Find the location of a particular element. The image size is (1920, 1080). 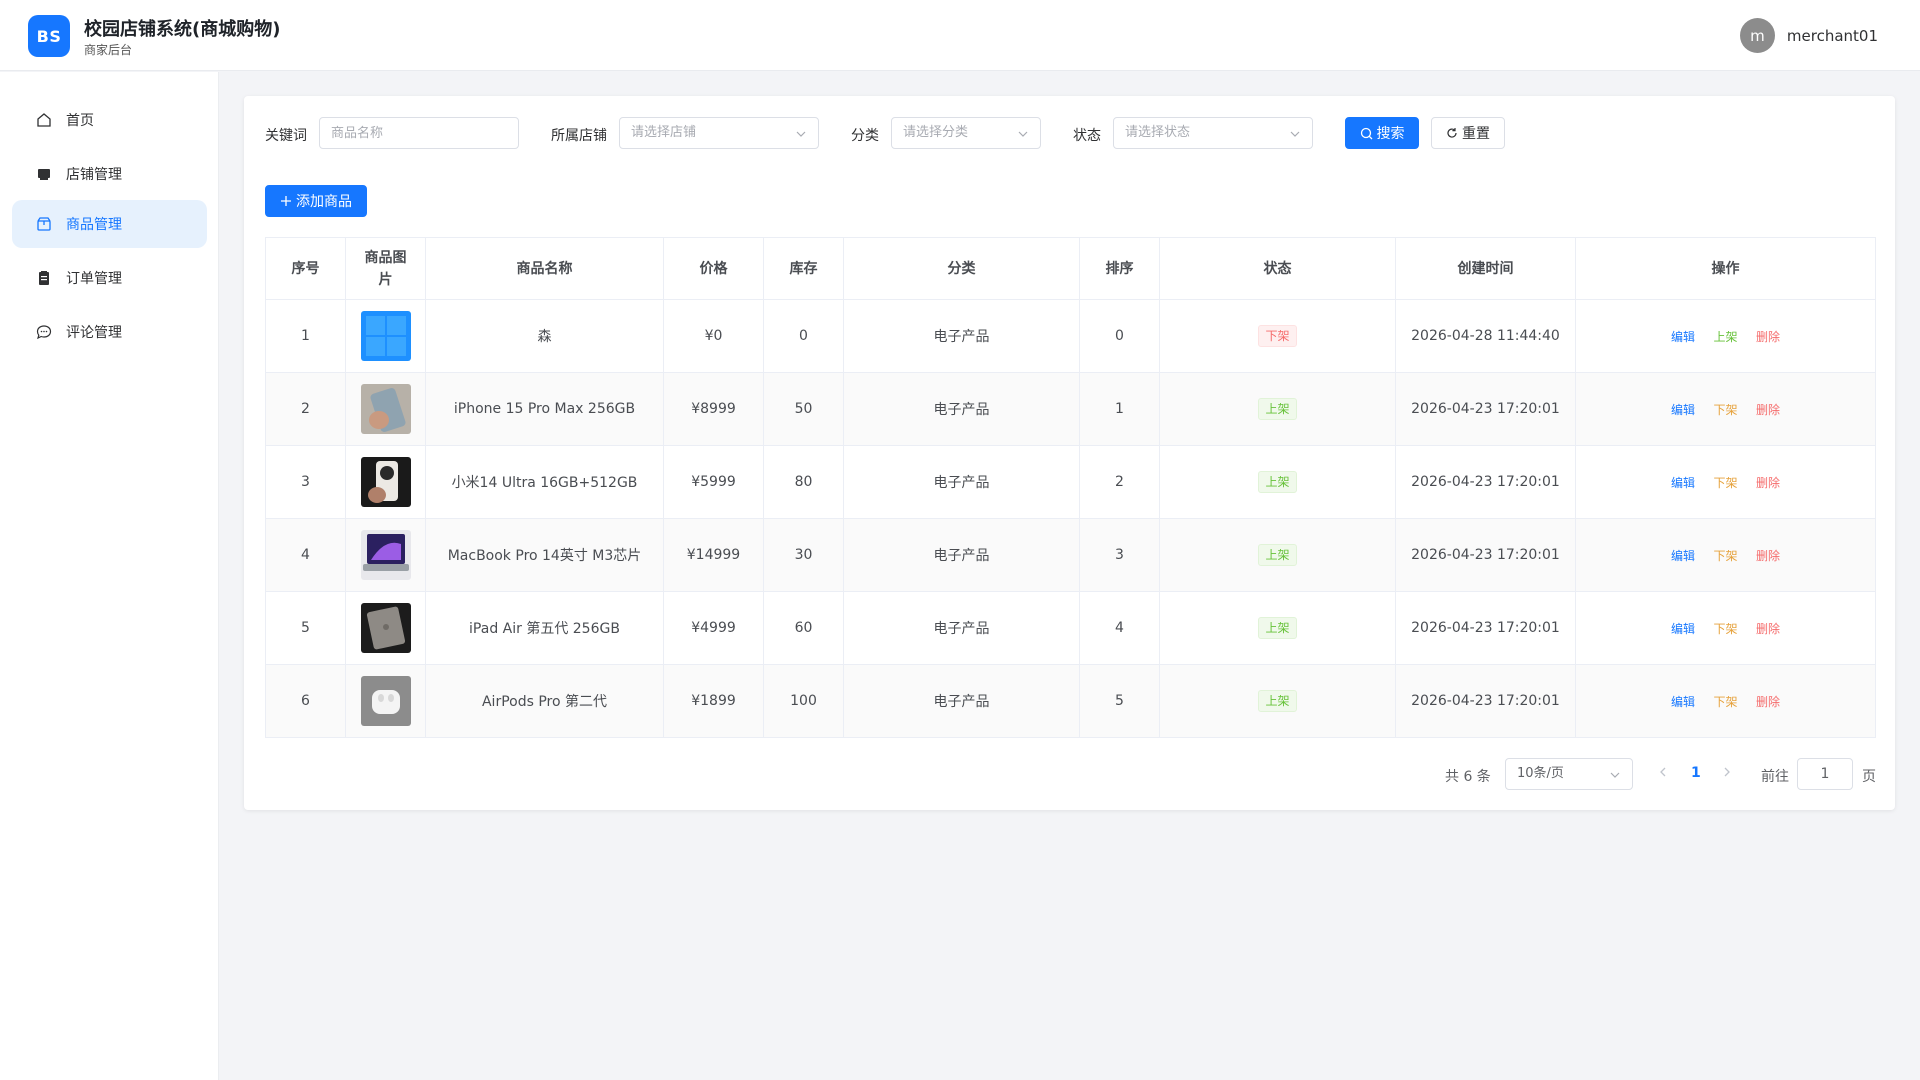

chevron-right-icon is located at coordinates (1727, 772).